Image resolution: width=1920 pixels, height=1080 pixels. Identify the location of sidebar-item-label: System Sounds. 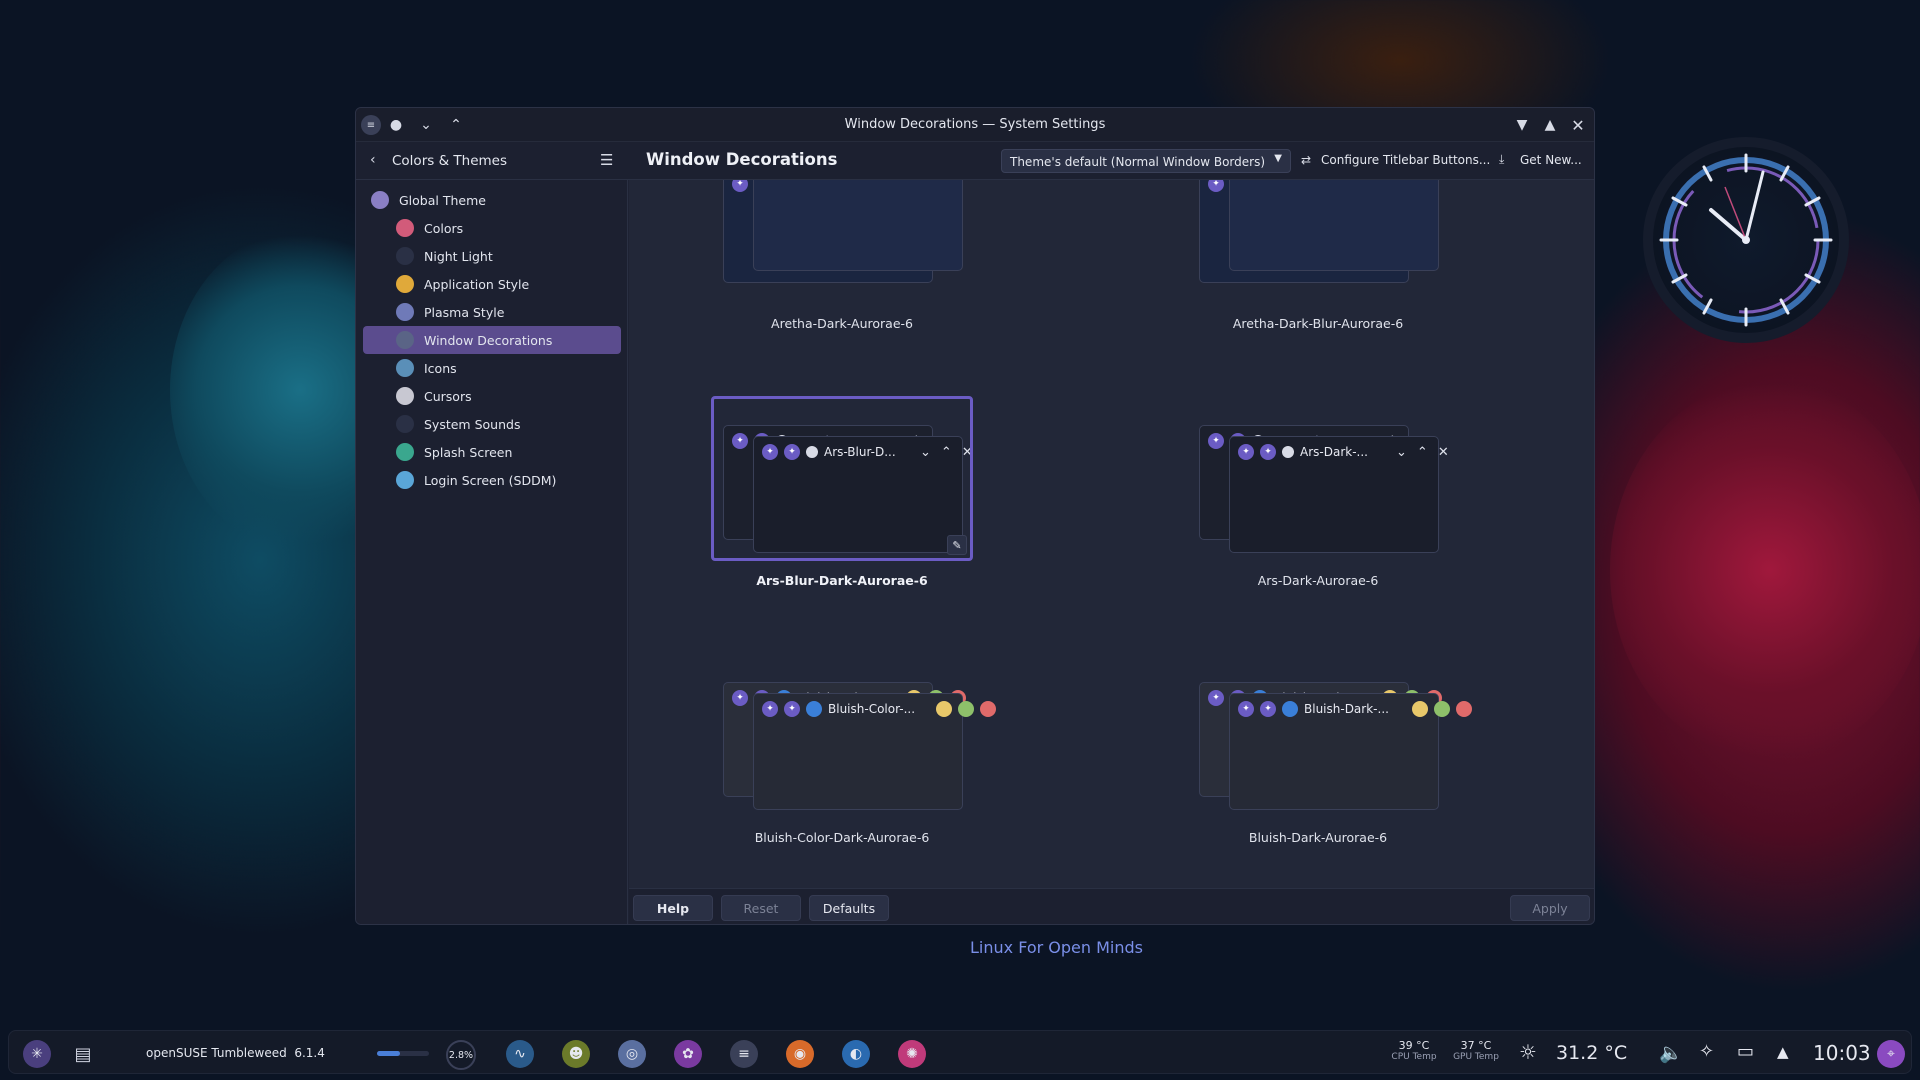
(472, 424).